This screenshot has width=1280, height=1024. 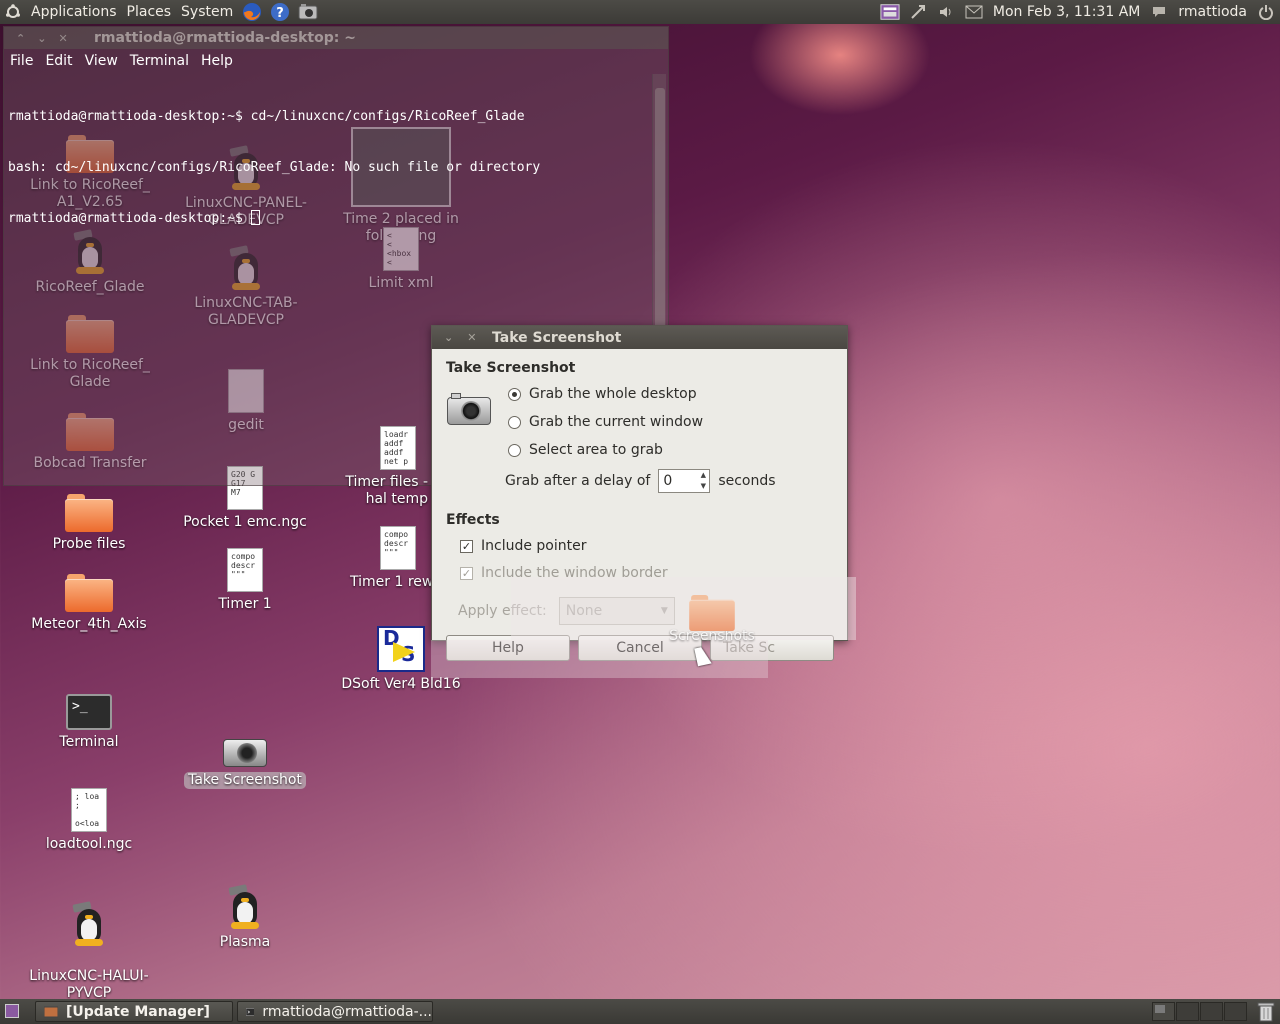 I want to click on help-icon: ?, so click(x=280, y=12).